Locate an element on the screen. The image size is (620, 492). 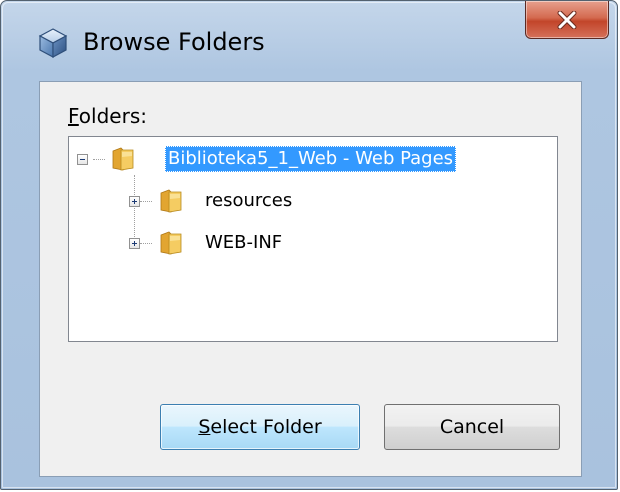
select-folder-button: Select Folder is located at coordinates (260, 427).